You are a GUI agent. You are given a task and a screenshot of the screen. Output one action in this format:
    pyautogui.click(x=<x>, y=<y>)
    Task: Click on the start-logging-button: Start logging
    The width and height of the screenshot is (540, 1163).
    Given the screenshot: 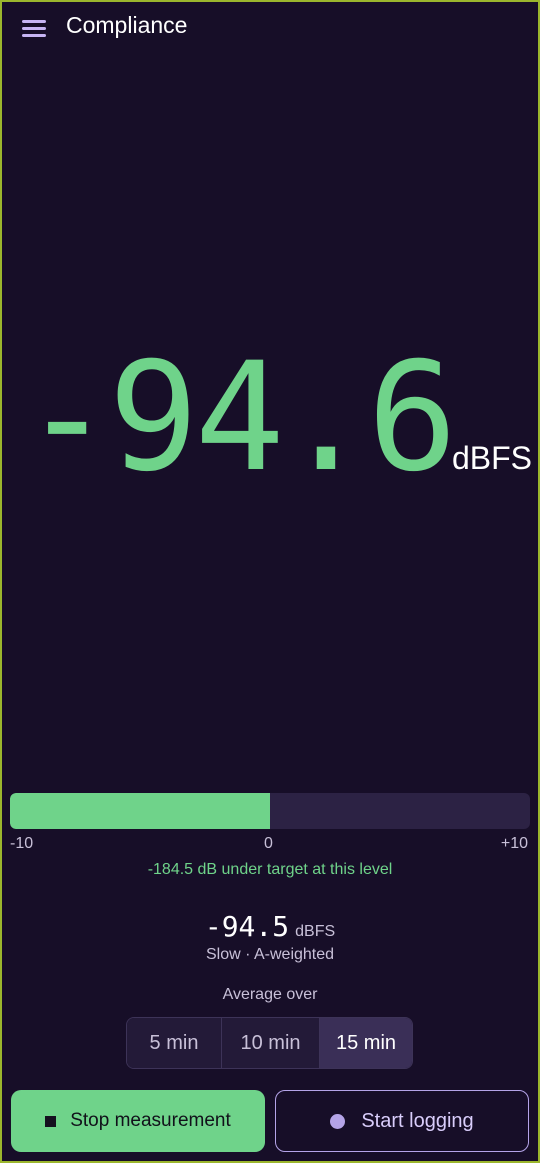 What is the action you would take?
    pyautogui.click(x=402, y=1121)
    